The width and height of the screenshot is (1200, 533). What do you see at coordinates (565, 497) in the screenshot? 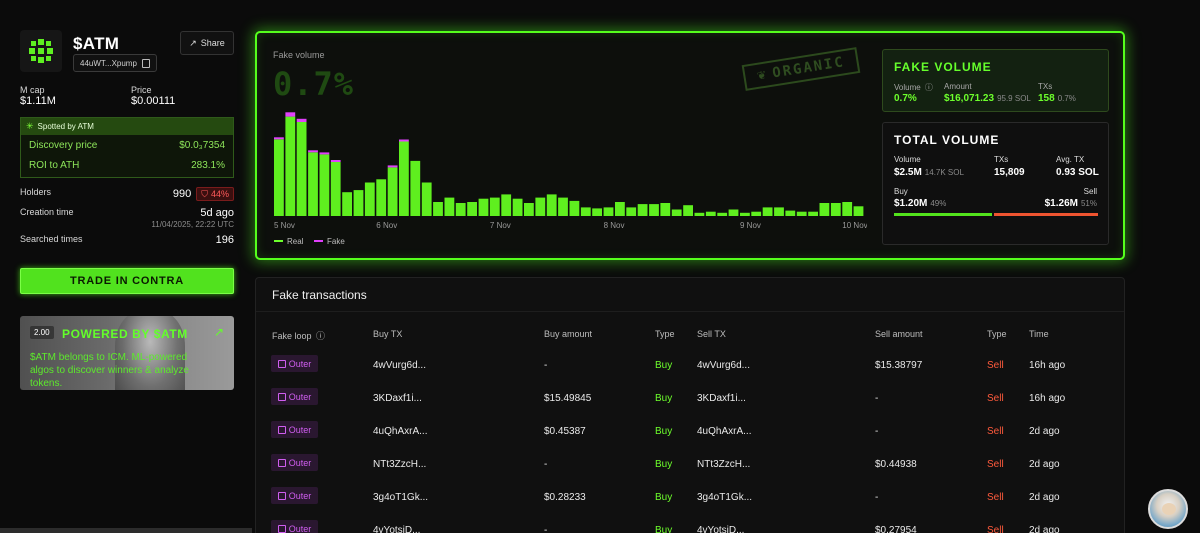
I see `tx-buy-amount: $0.28233` at bounding box center [565, 497].